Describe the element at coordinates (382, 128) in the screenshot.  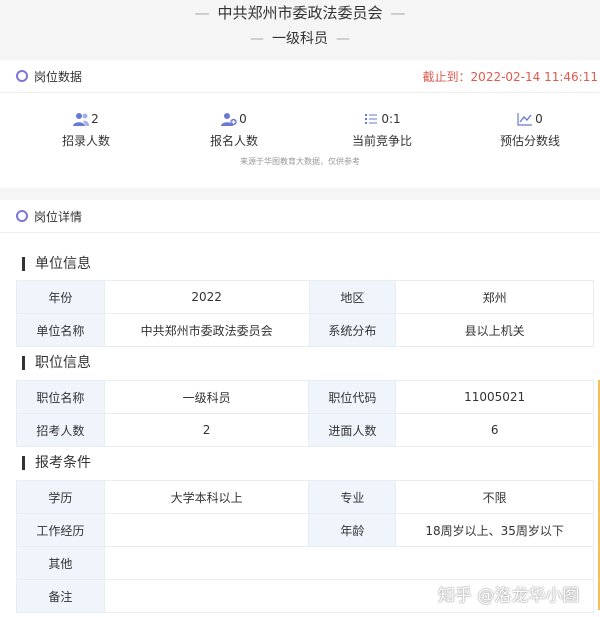
I see `stat-competition-ratio: 0:1 当前竞争比` at that location.